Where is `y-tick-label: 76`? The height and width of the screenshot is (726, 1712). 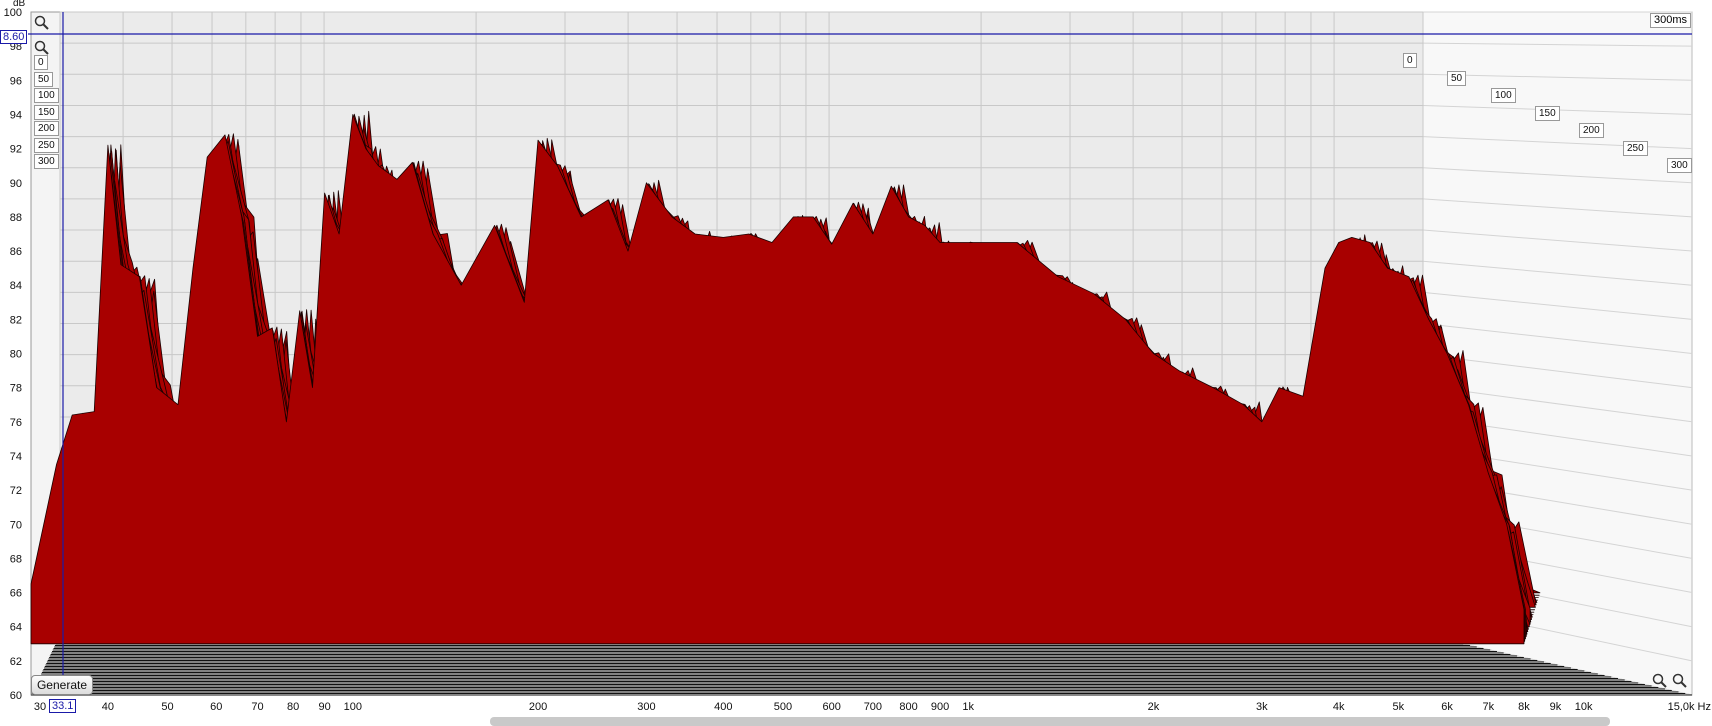
y-tick-label: 76 is located at coordinates (16, 423).